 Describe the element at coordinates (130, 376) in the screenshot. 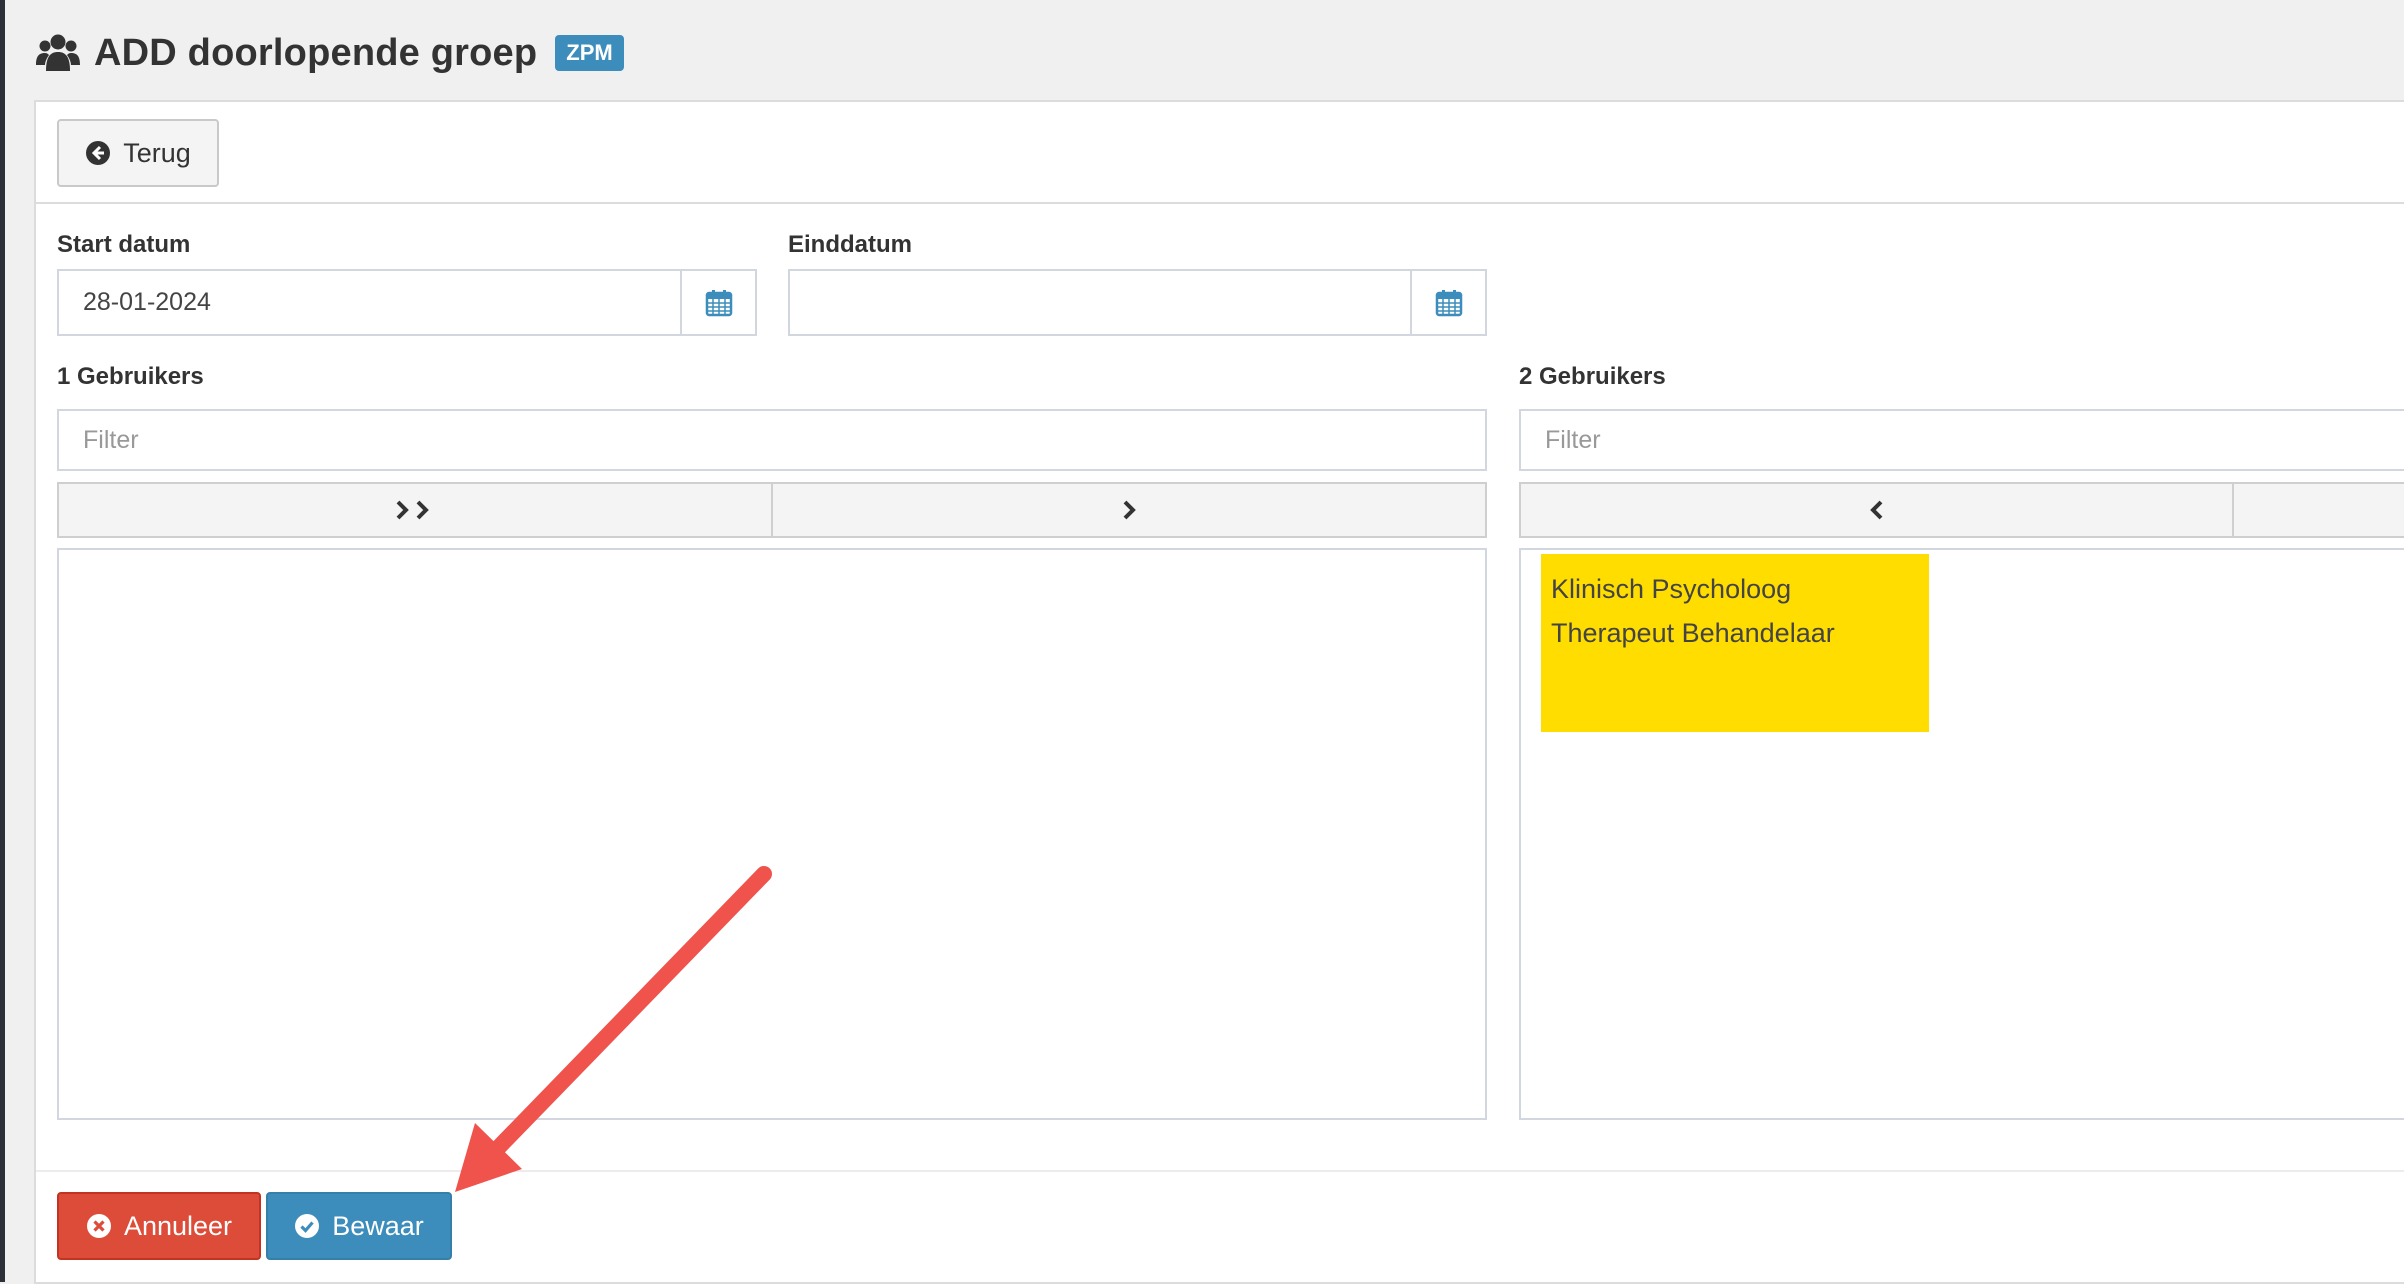

I see `left-list-heading: 1 Gebruikers` at that location.